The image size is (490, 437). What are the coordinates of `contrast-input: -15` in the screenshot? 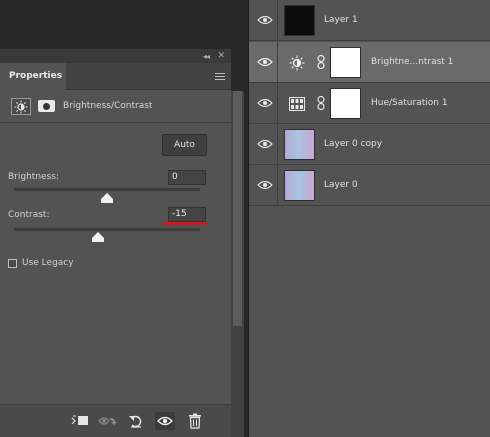 It's located at (187, 214).